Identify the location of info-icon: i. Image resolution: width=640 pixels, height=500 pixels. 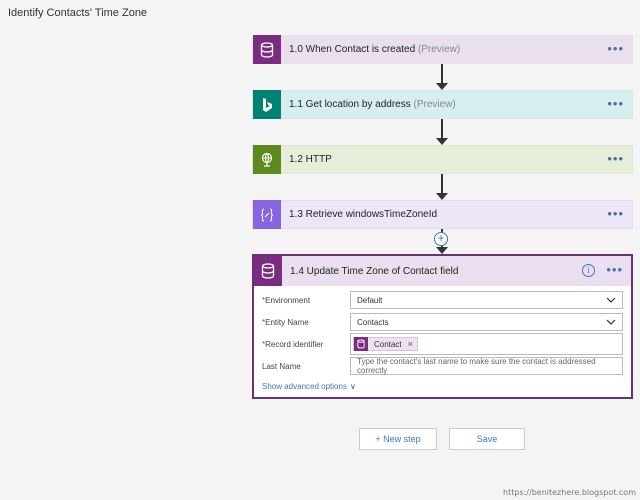
(588, 270).